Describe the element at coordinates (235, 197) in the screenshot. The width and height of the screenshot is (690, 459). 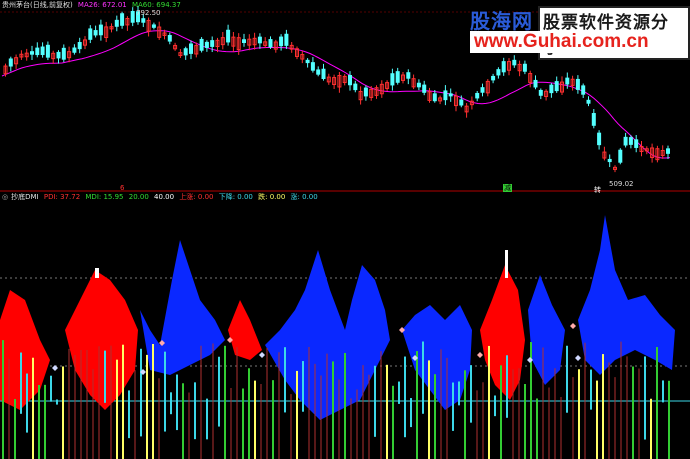
I see `down-label: 下降: 0.00` at that location.